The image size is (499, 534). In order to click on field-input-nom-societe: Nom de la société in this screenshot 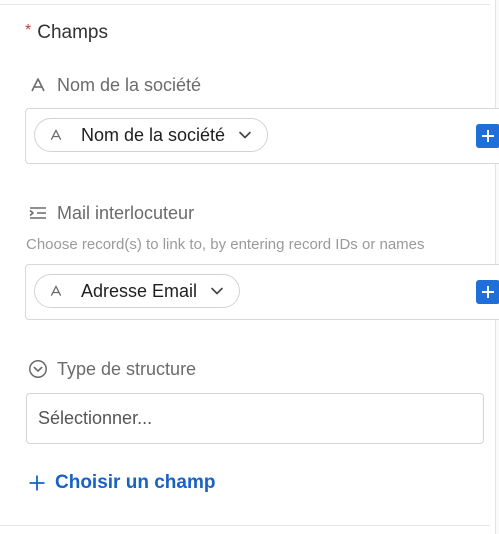, I will do `click(262, 136)`.